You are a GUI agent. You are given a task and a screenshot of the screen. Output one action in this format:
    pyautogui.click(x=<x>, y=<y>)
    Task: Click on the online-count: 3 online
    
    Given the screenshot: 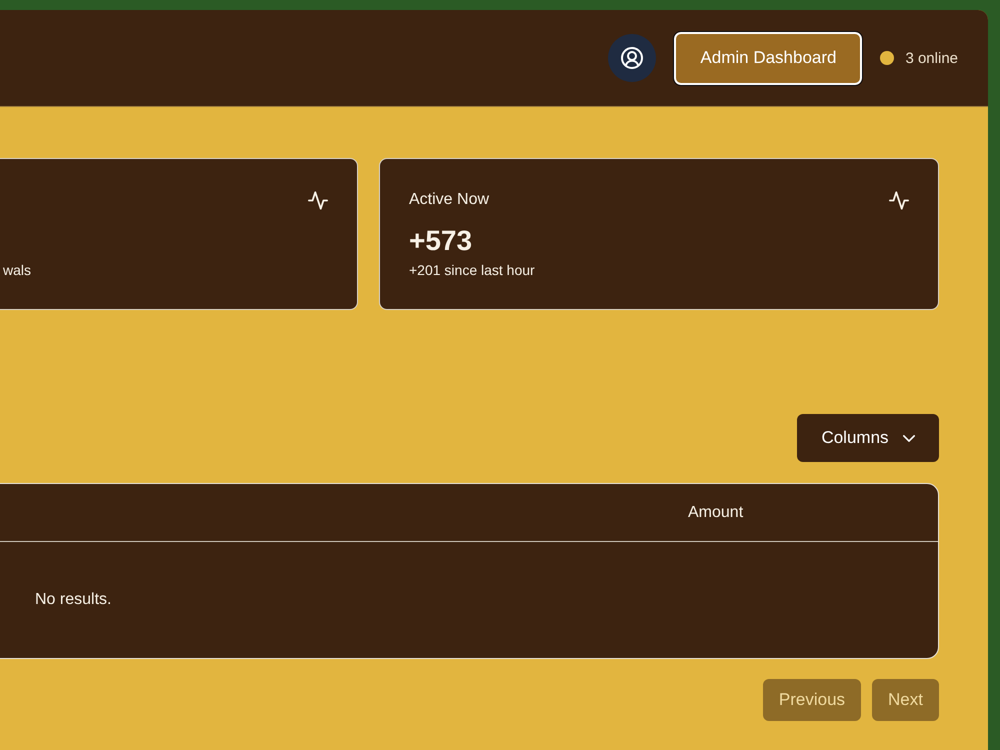 What is the action you would take?
    pyautogui.click(x=931, y=58)
    